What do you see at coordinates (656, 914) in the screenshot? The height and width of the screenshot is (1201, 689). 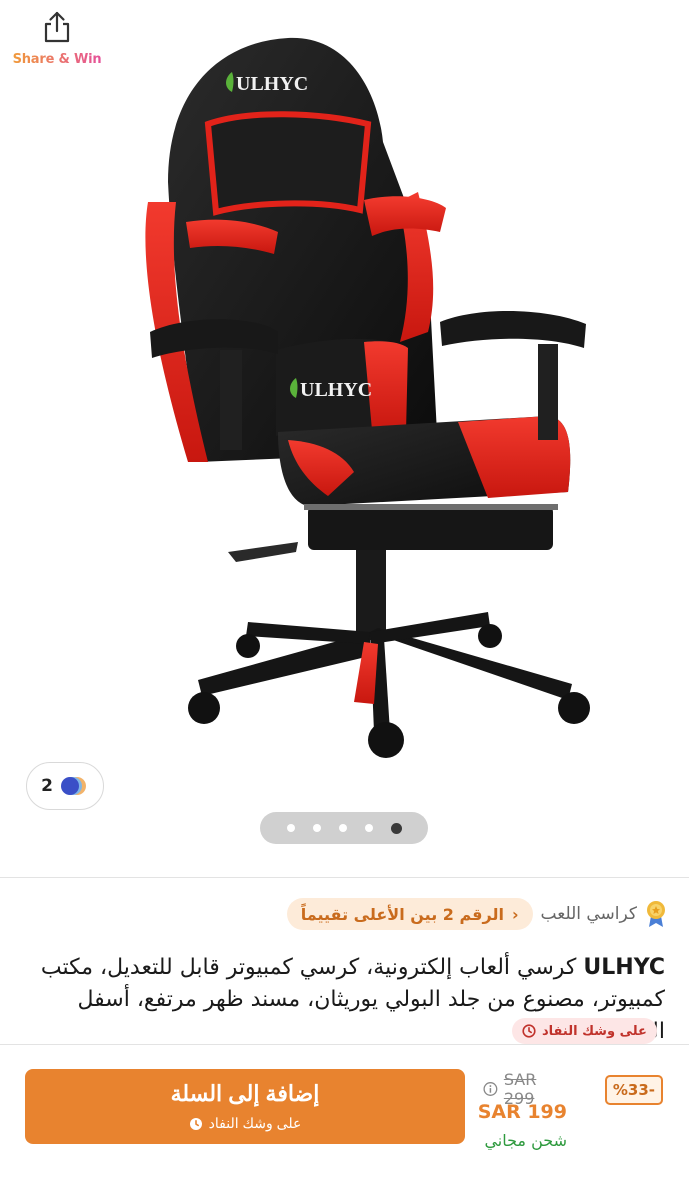 I see `medal-icon` at bounding box center [656, 914].